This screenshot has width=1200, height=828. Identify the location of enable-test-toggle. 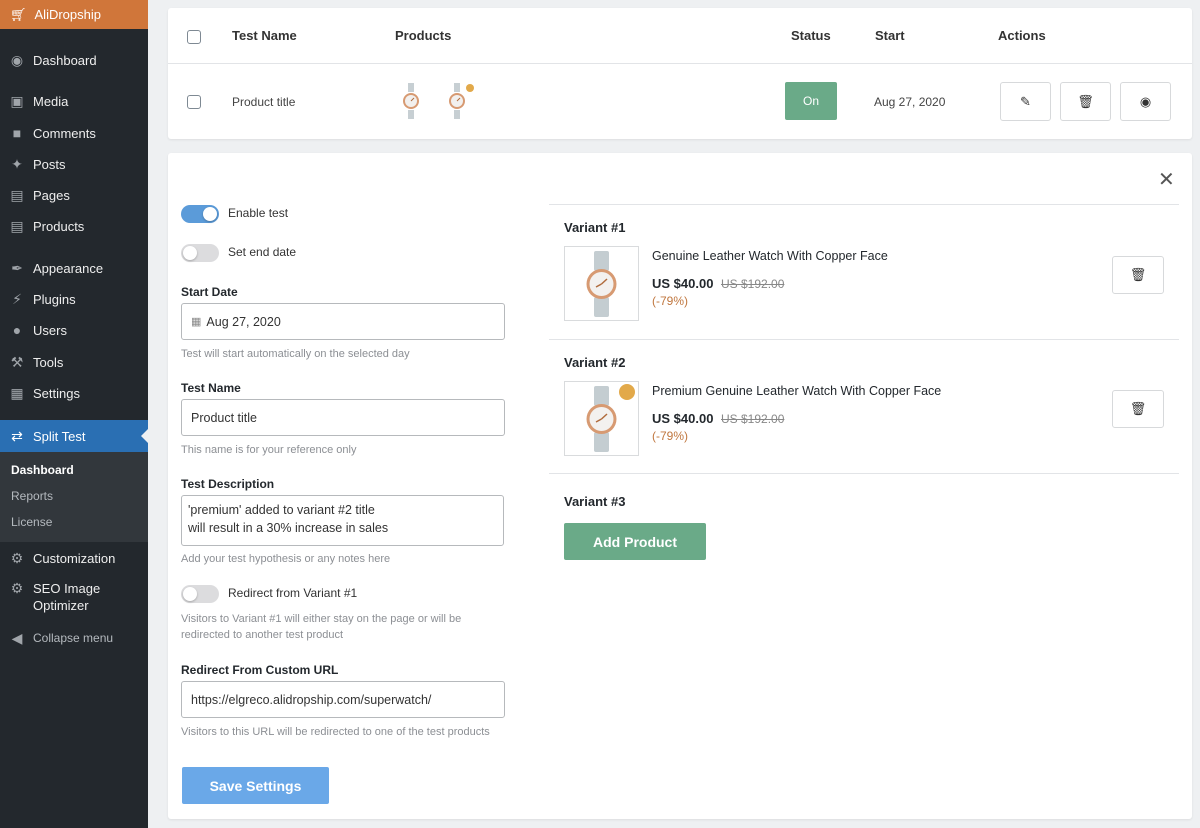
(200, 214).